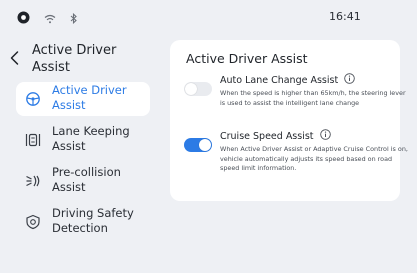  I want to click on bluetooth-icon, so click(74, 18).